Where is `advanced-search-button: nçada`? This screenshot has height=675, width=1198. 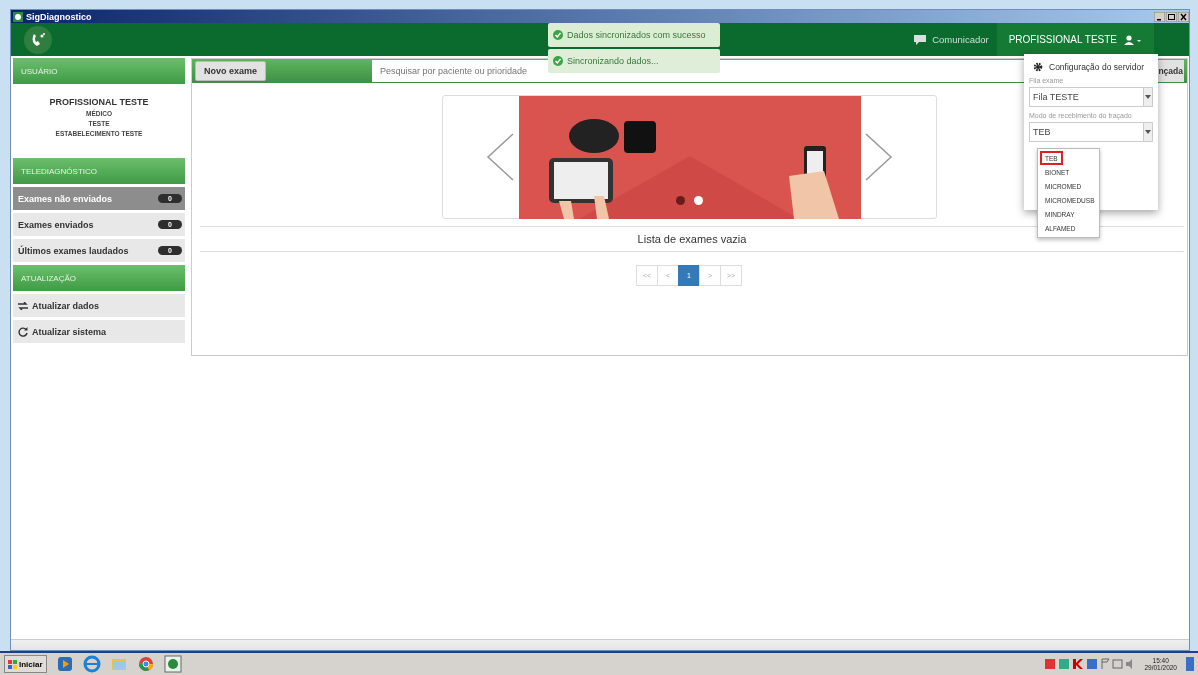
advanced-search-button: nçada is located at coordinates (1170, 71).